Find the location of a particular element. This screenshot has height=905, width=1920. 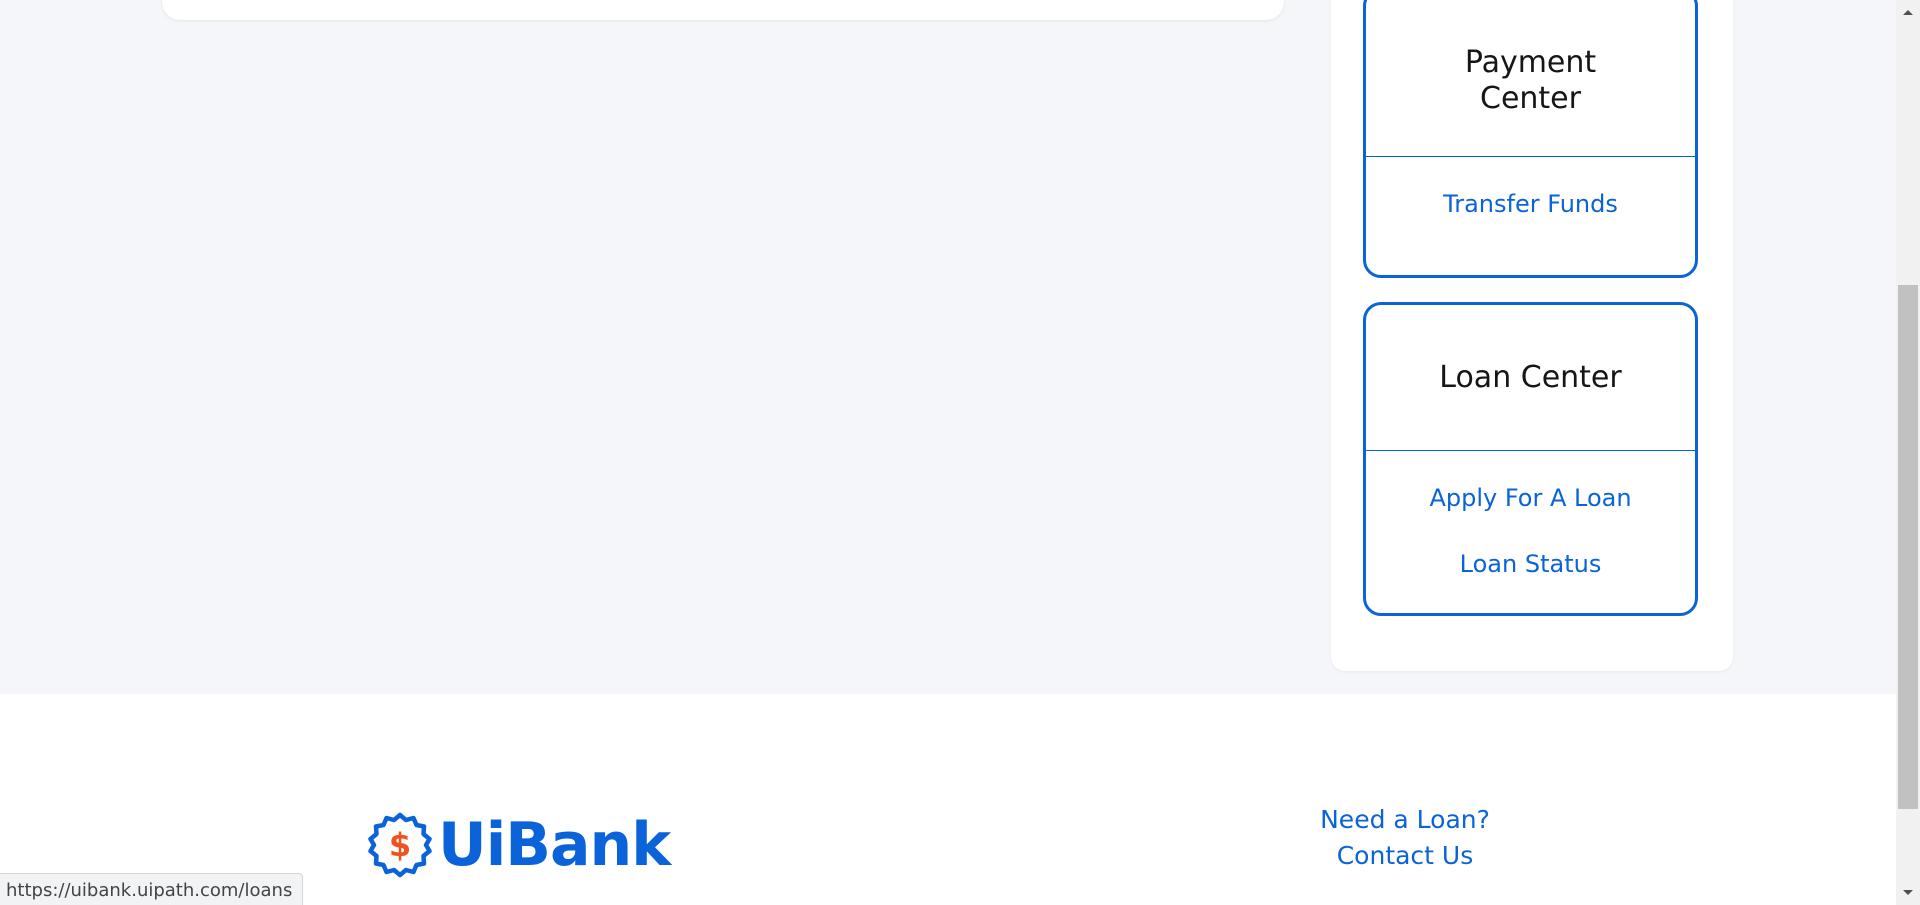

loan-center-header: Loan Center is located at coordinates (1530, 378).